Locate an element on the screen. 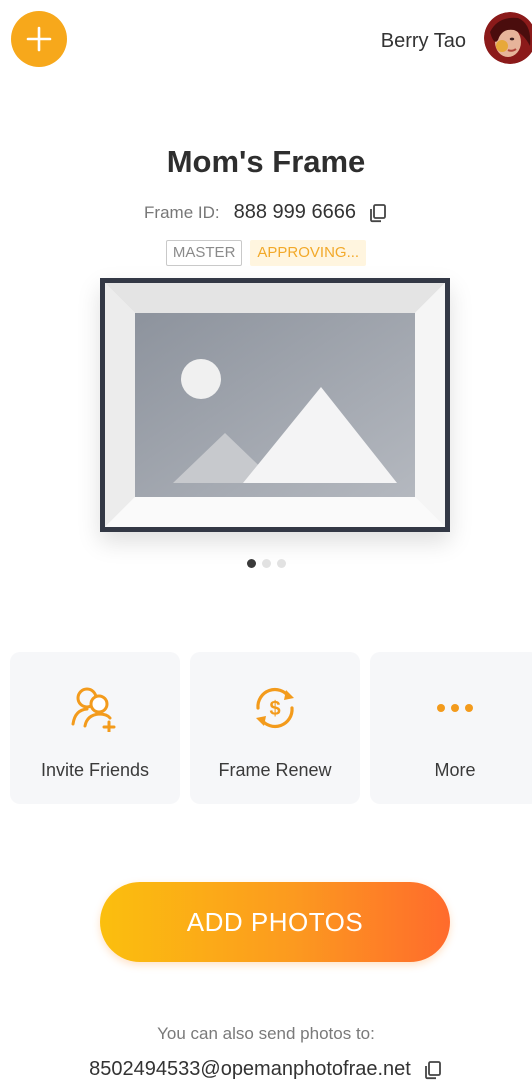  email-row: 8502494533@opemanphotofrae.net is located at coordinates (266, 1069).